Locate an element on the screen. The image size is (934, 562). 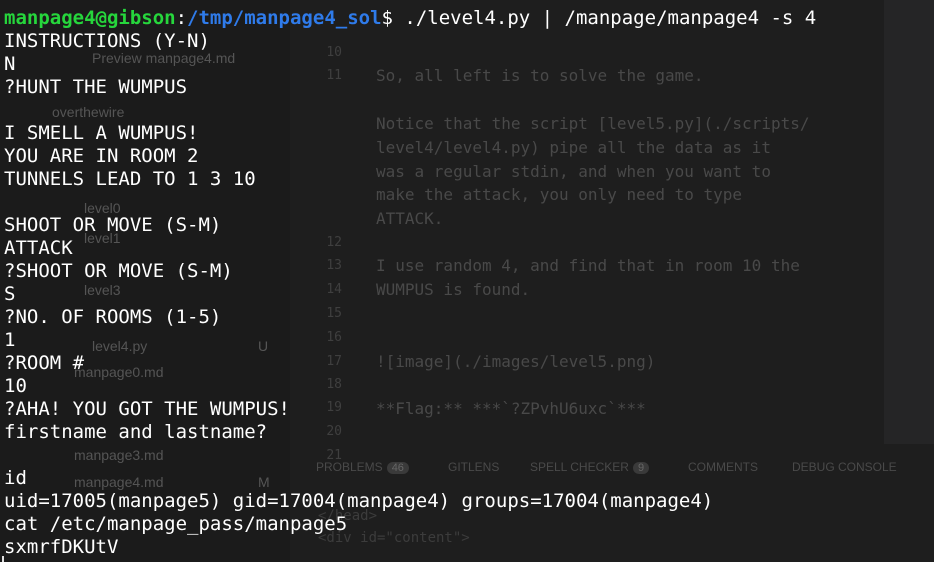
terminal-line: S is located at coordinates (10, 294).